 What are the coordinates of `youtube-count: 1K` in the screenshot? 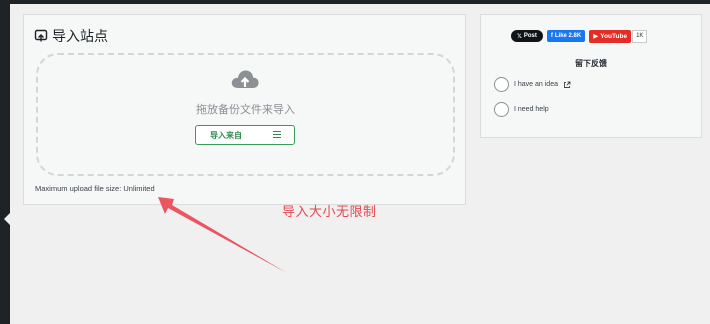 It's located at (640, 36).